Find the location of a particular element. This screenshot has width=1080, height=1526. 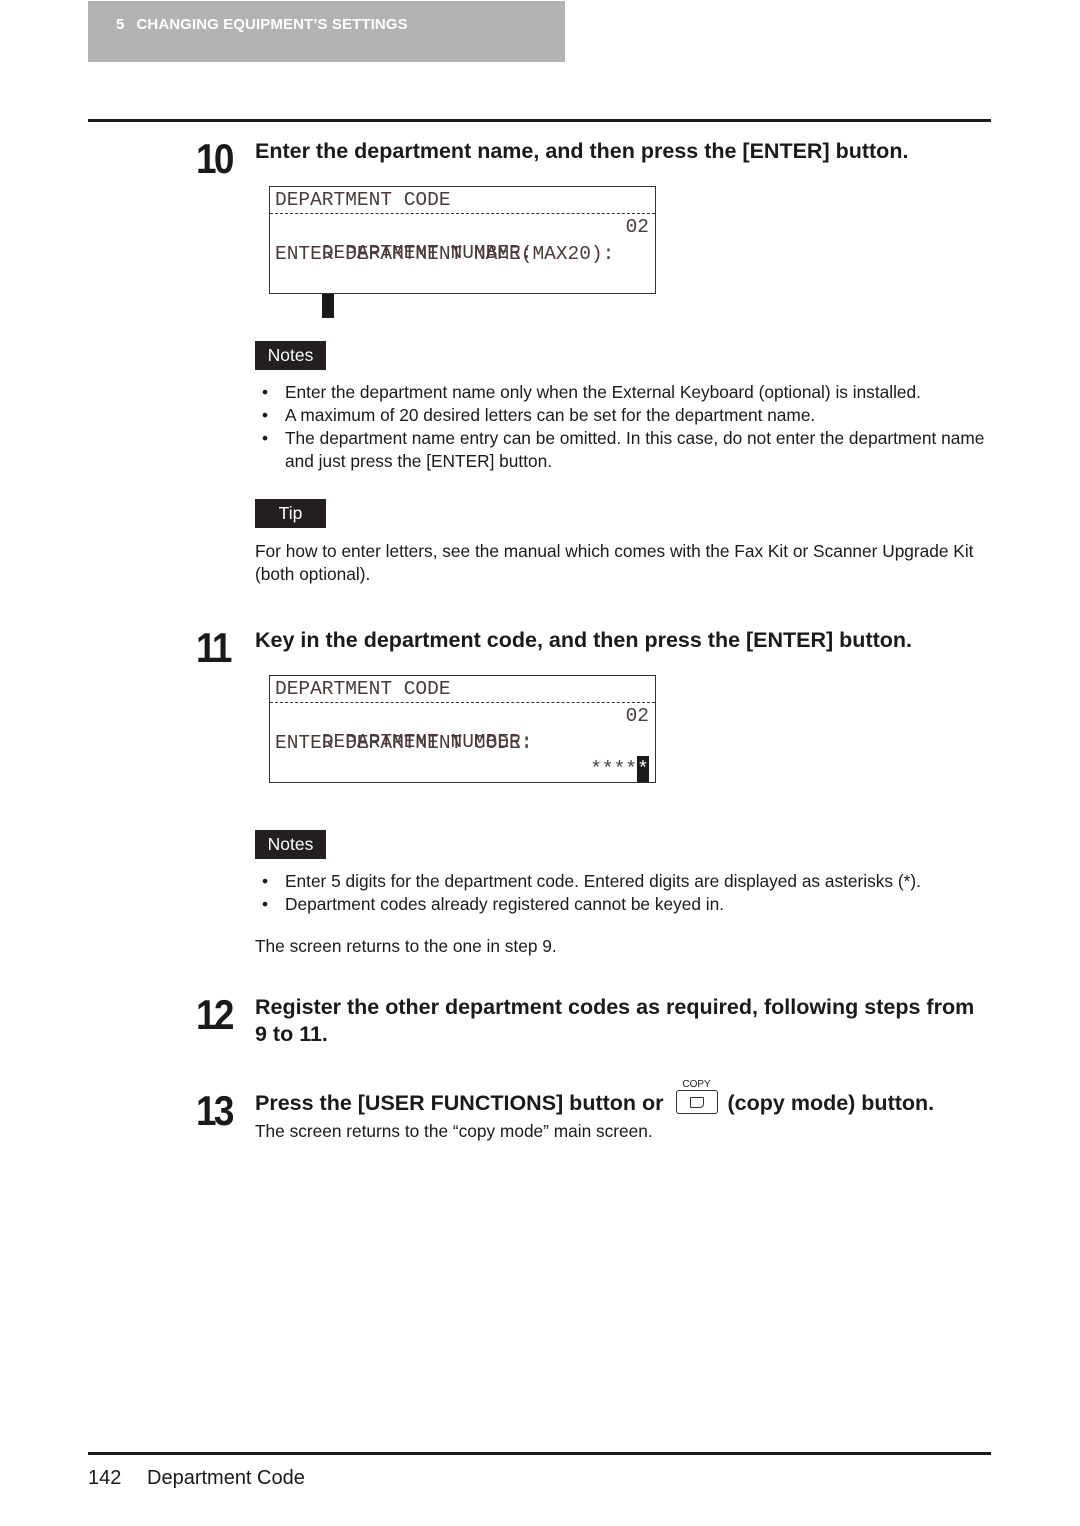

chapter-number: 5 is located at coordinates (120, 24).